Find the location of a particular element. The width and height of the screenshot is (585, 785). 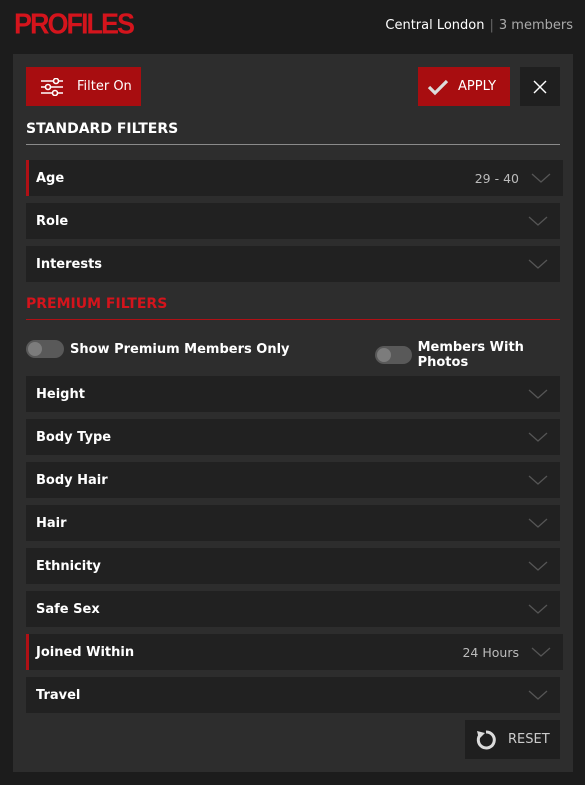

filter-row-label: Joined Within is located at coordinates (85, 652).